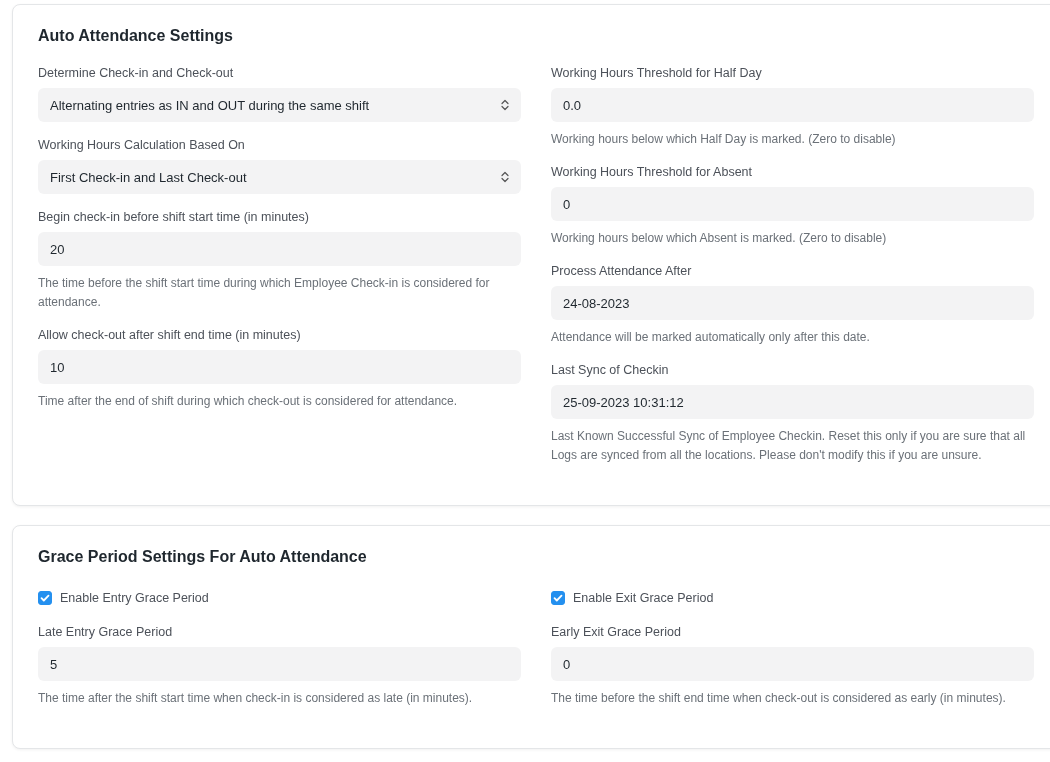 The height and width of the screenshot is (762, 1050). What do you see at coordinates (203, 557) in the screenshot?
I see `section-title: Grace Period Settings For Auto Attendance` at bounding box center [203, 557].